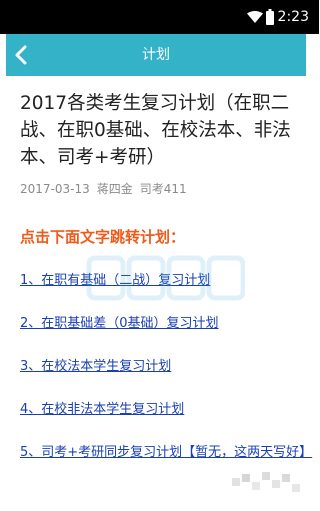 This screenshot has height=511, width=320. What do you see at coordinates (159, 17) in the screenshot?
I see `status-bar: 2:23` at bounding box center [159, 17].